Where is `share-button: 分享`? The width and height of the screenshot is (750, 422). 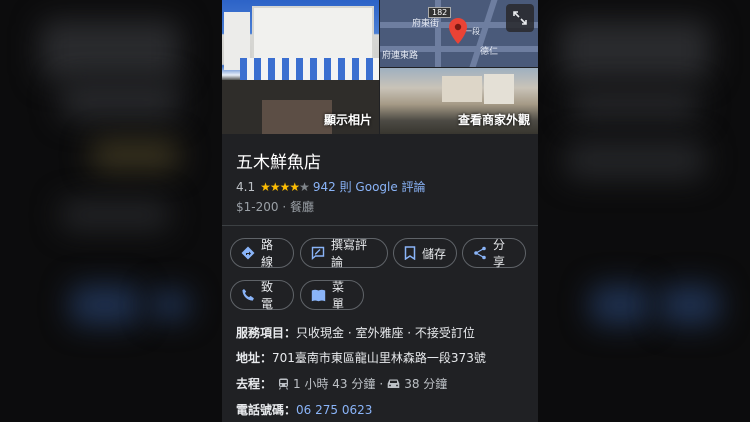 share-button: 分享 is located at coordinates (494, 253).